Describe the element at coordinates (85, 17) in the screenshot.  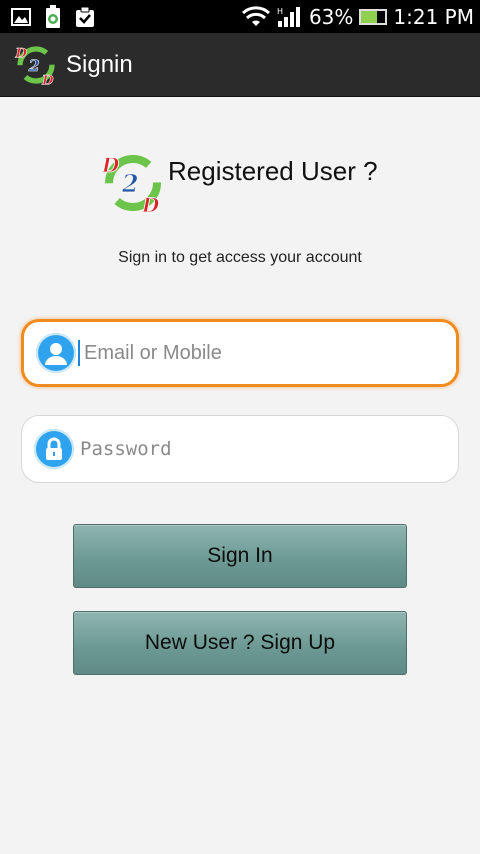
I see `clipboard-check-icon` at that location.